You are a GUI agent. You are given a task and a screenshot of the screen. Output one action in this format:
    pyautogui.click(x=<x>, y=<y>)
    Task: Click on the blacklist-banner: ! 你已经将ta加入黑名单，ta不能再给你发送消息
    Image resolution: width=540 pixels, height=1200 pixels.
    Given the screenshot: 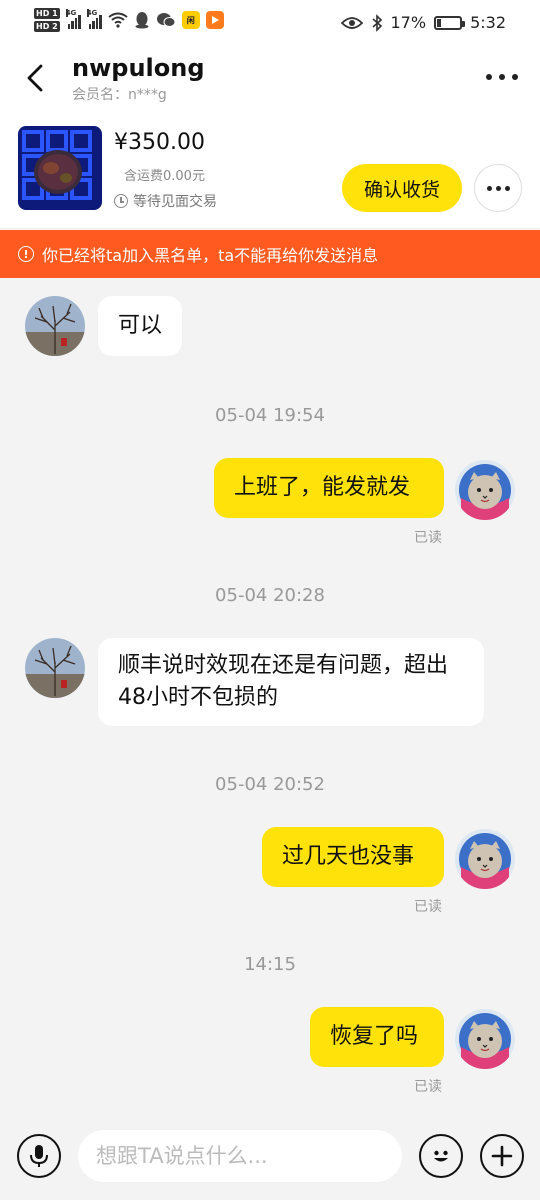 What is the action you would take?
    pyautogui.click(x=270, y=254)
    